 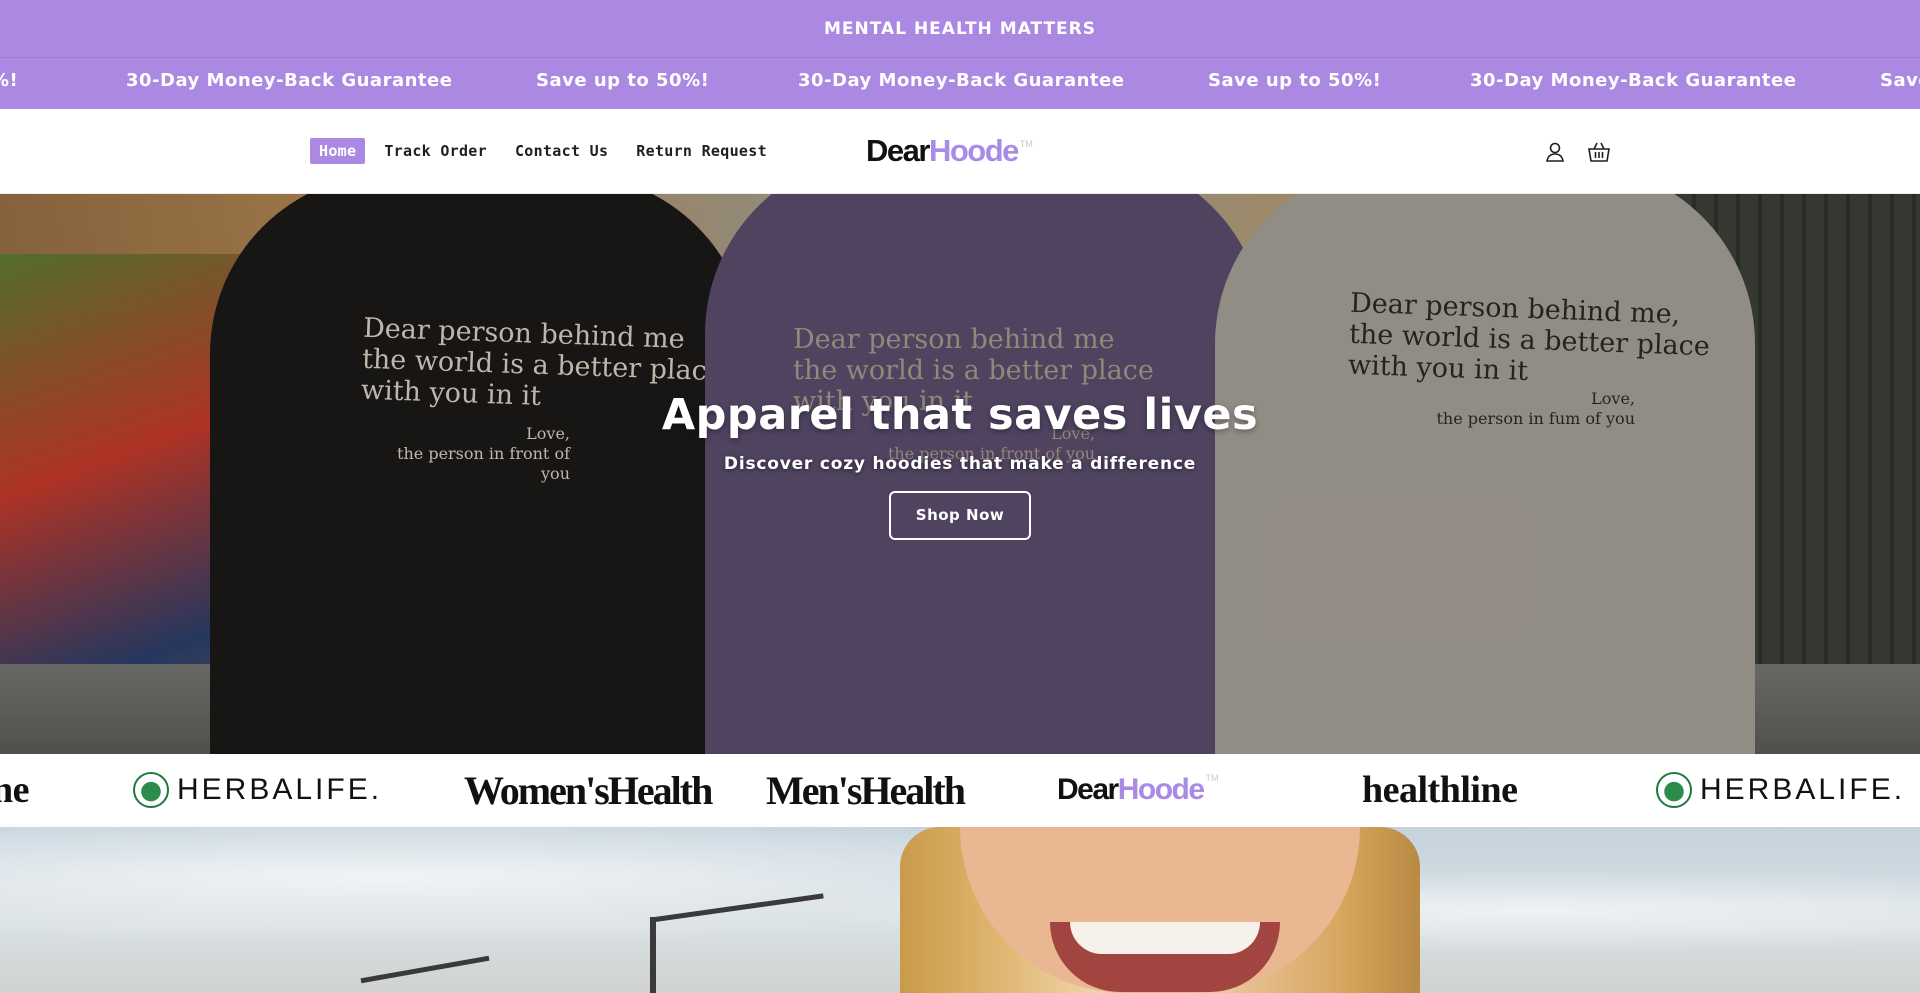 I want to click on press-logo-cutoff: ne, so click(x=15, y=790).